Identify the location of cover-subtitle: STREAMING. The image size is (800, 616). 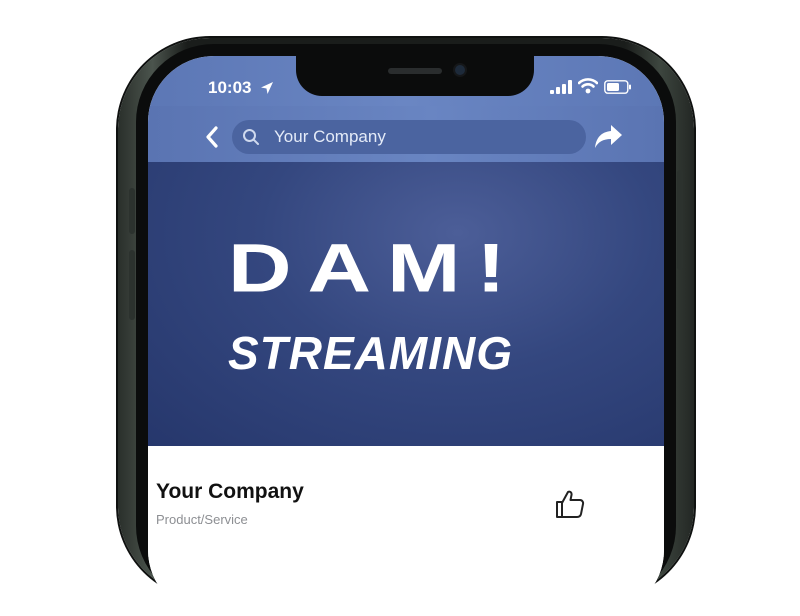
(370, 353).